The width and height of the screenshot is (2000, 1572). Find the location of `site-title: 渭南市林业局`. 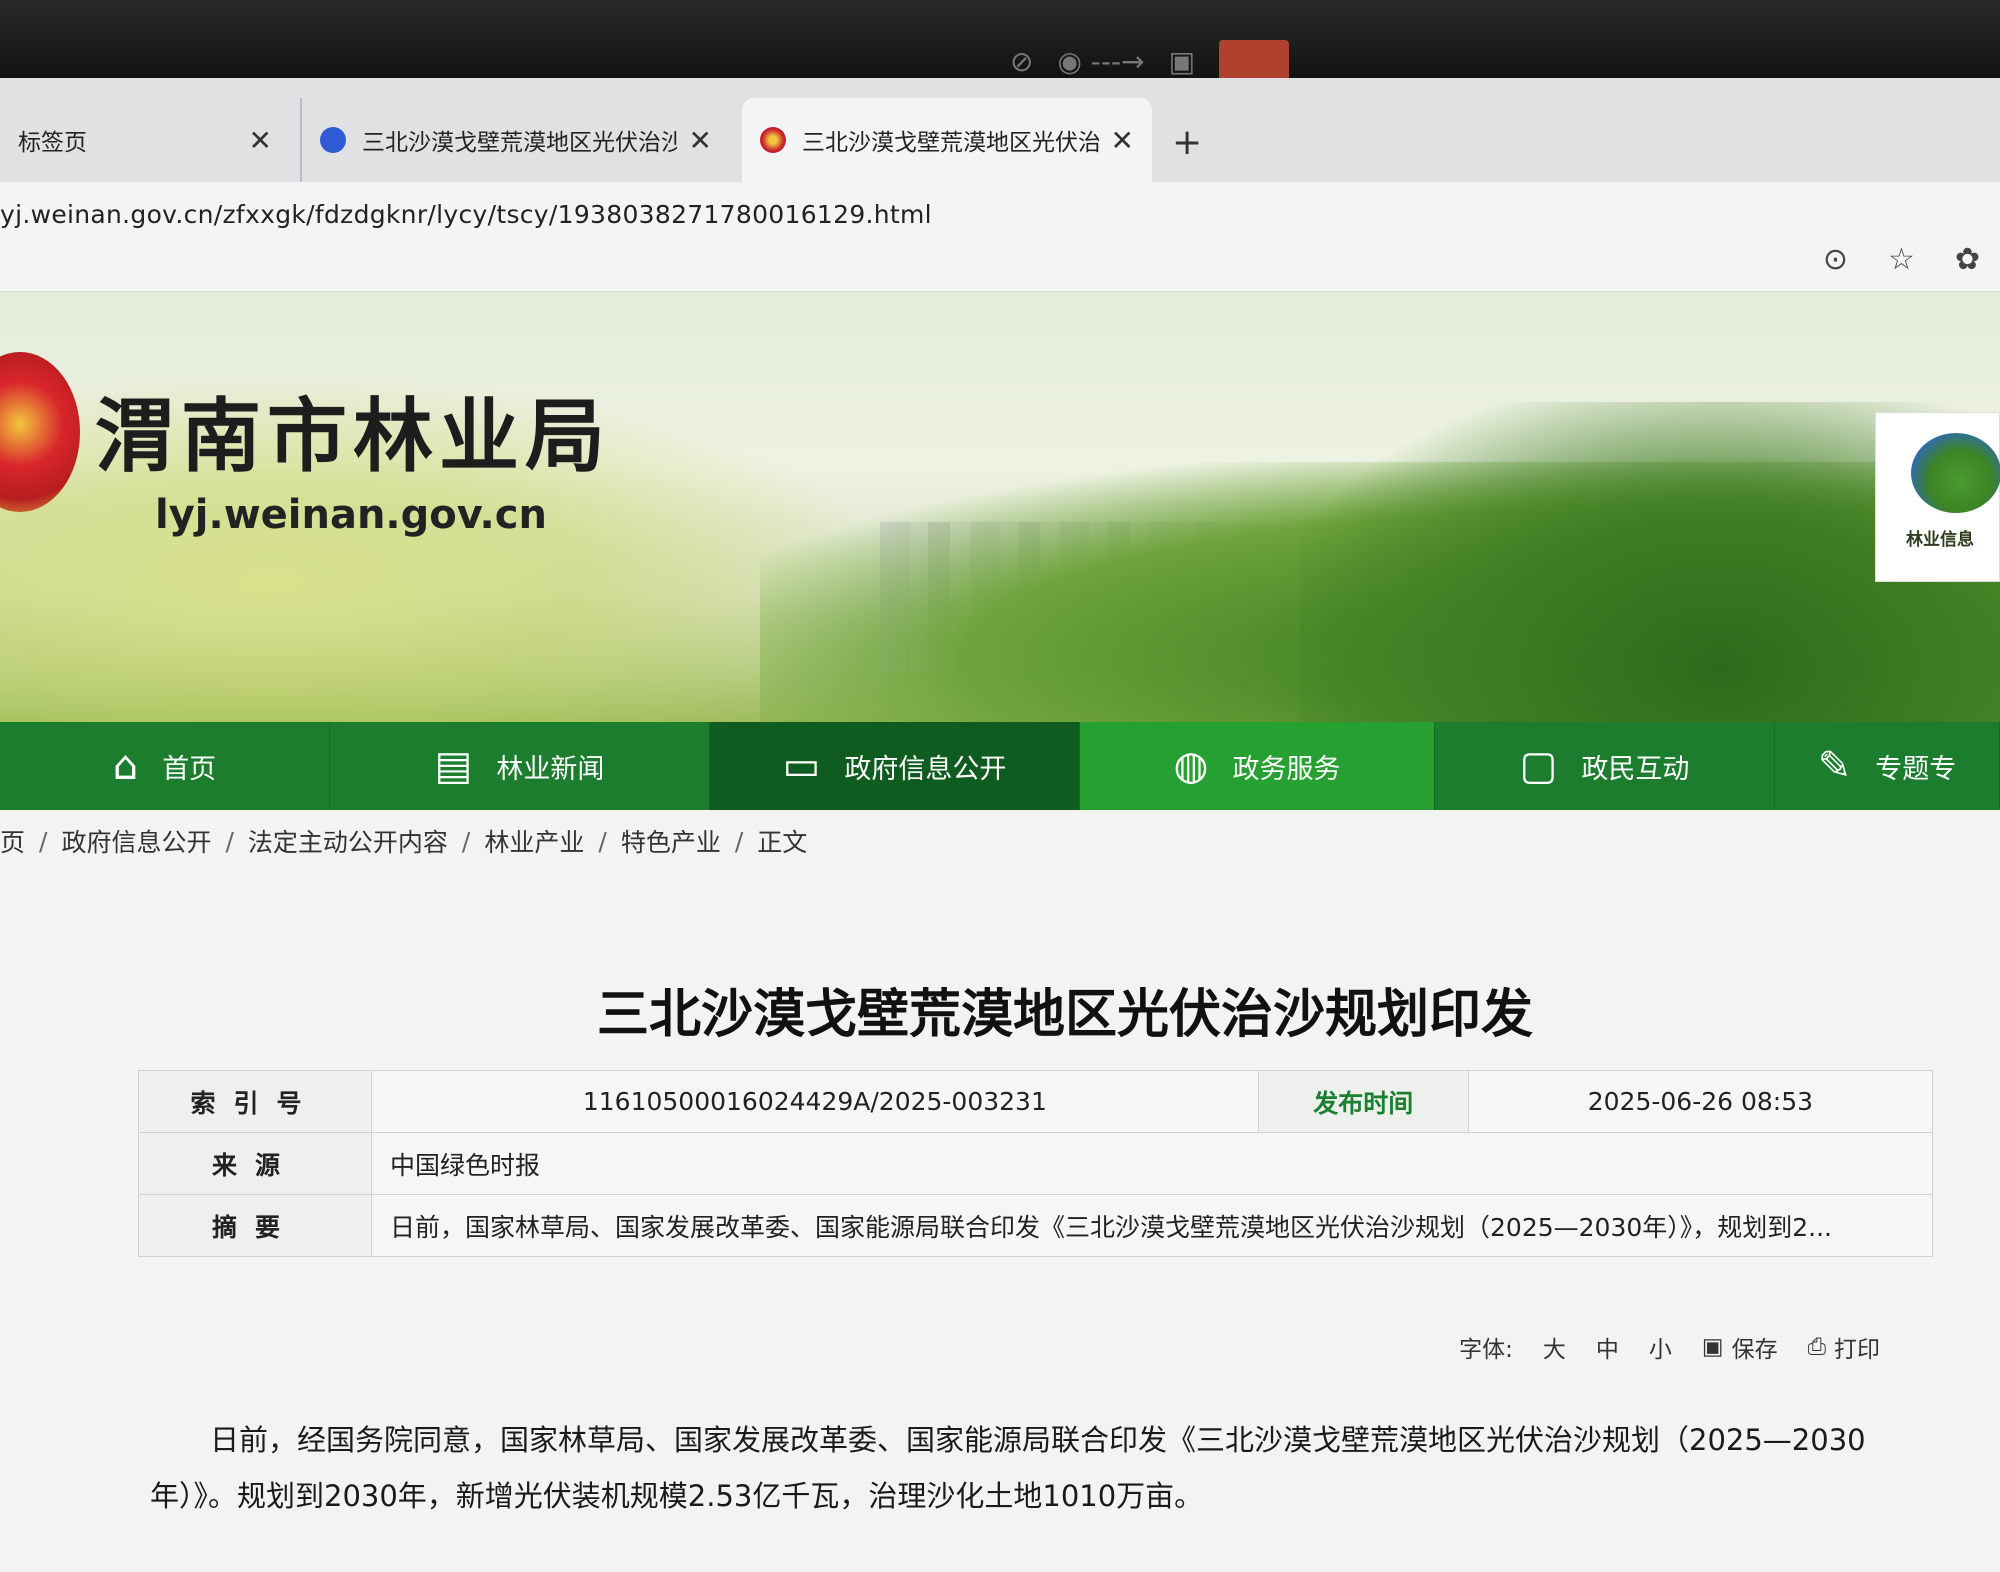

site-title: 渭南市林业局 is located at coordinates (353, 436).